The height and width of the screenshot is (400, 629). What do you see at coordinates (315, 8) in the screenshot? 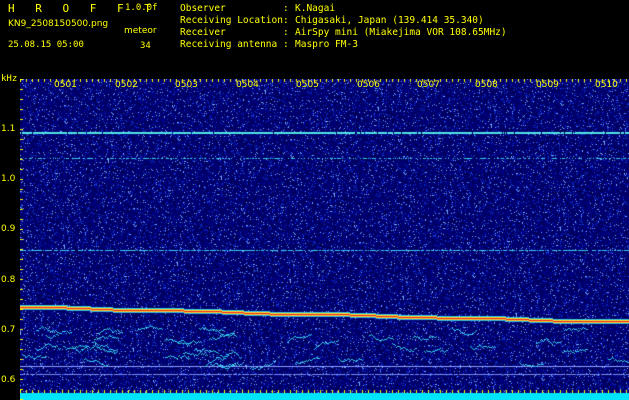
I see `observer-value: K.Nagai` at bounding box center [315, 8].